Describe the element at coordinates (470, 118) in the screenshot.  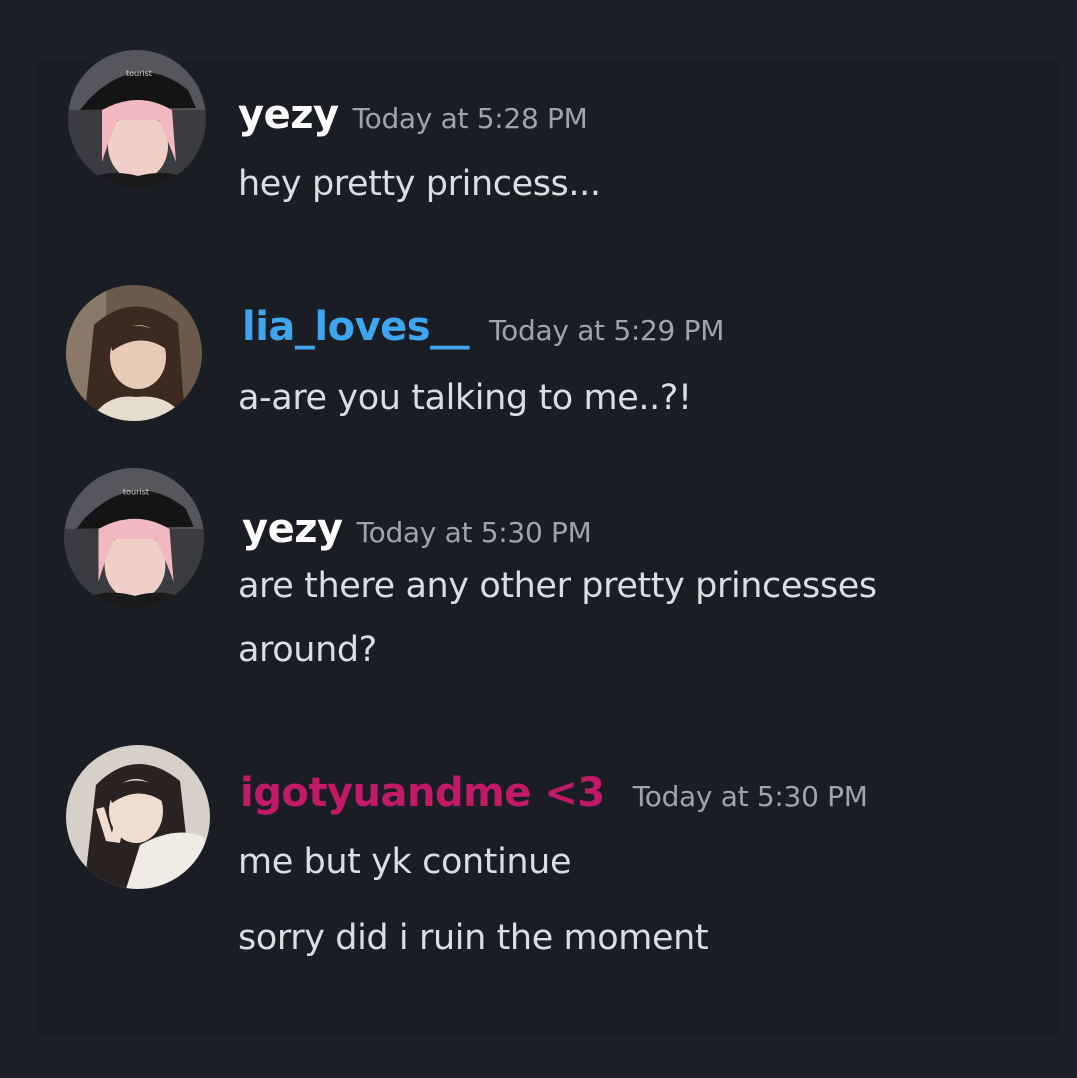
I see `timestamp: Today at 5:28 PM` at that location.